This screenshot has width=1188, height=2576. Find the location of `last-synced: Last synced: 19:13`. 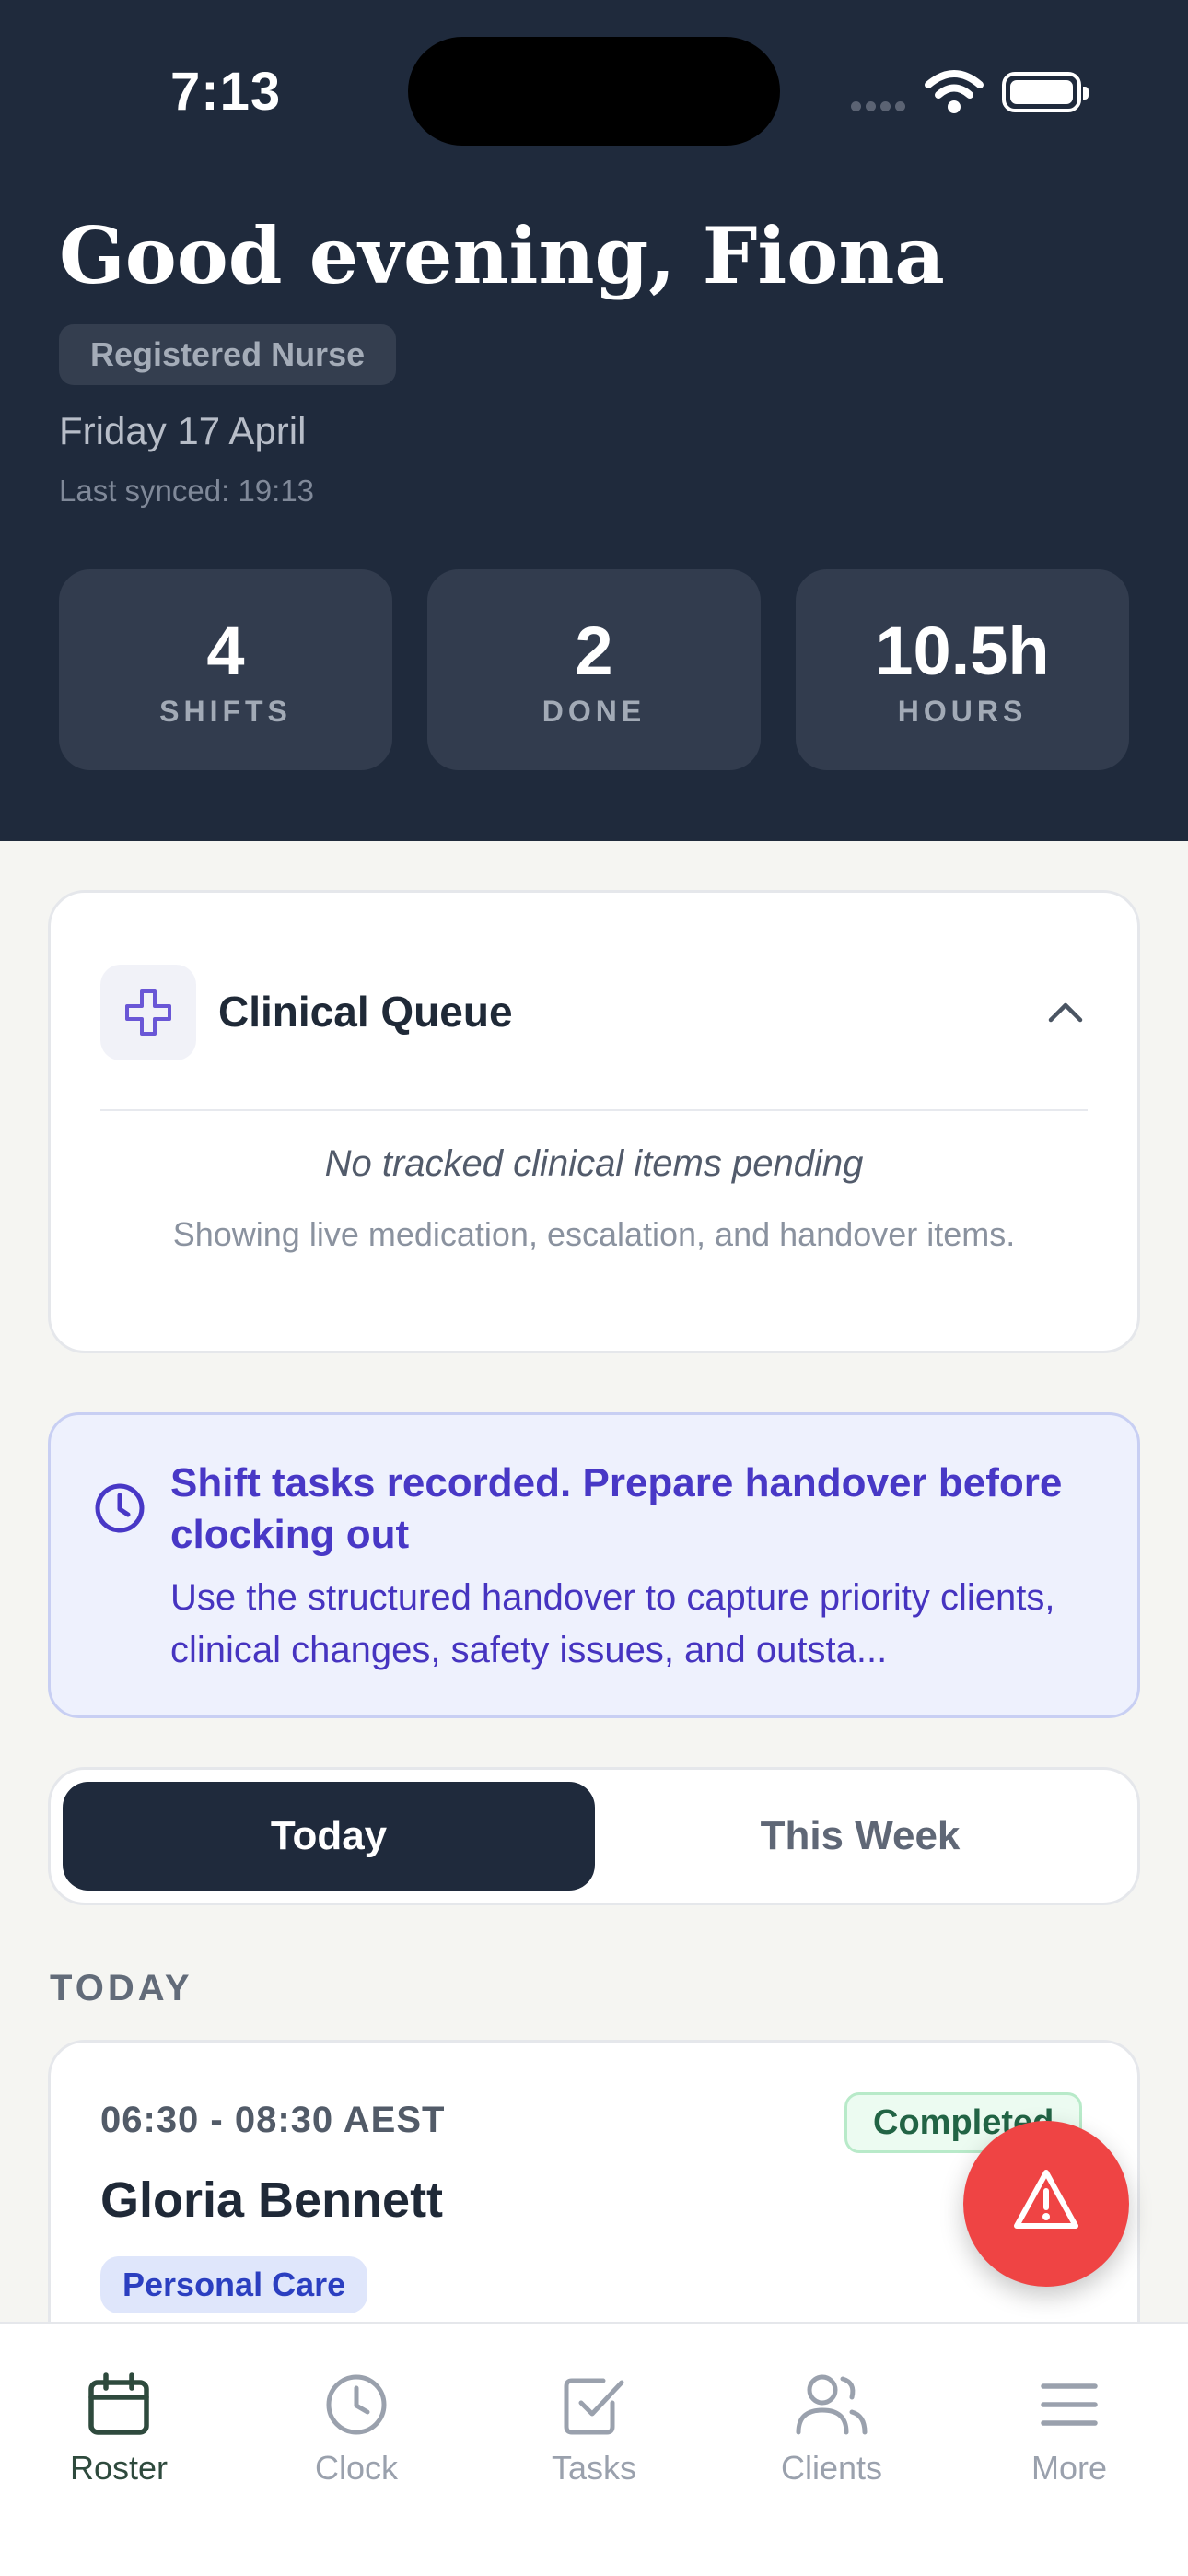

last-synced: Last synced: 19:13 is located at coordinates (187, 491).